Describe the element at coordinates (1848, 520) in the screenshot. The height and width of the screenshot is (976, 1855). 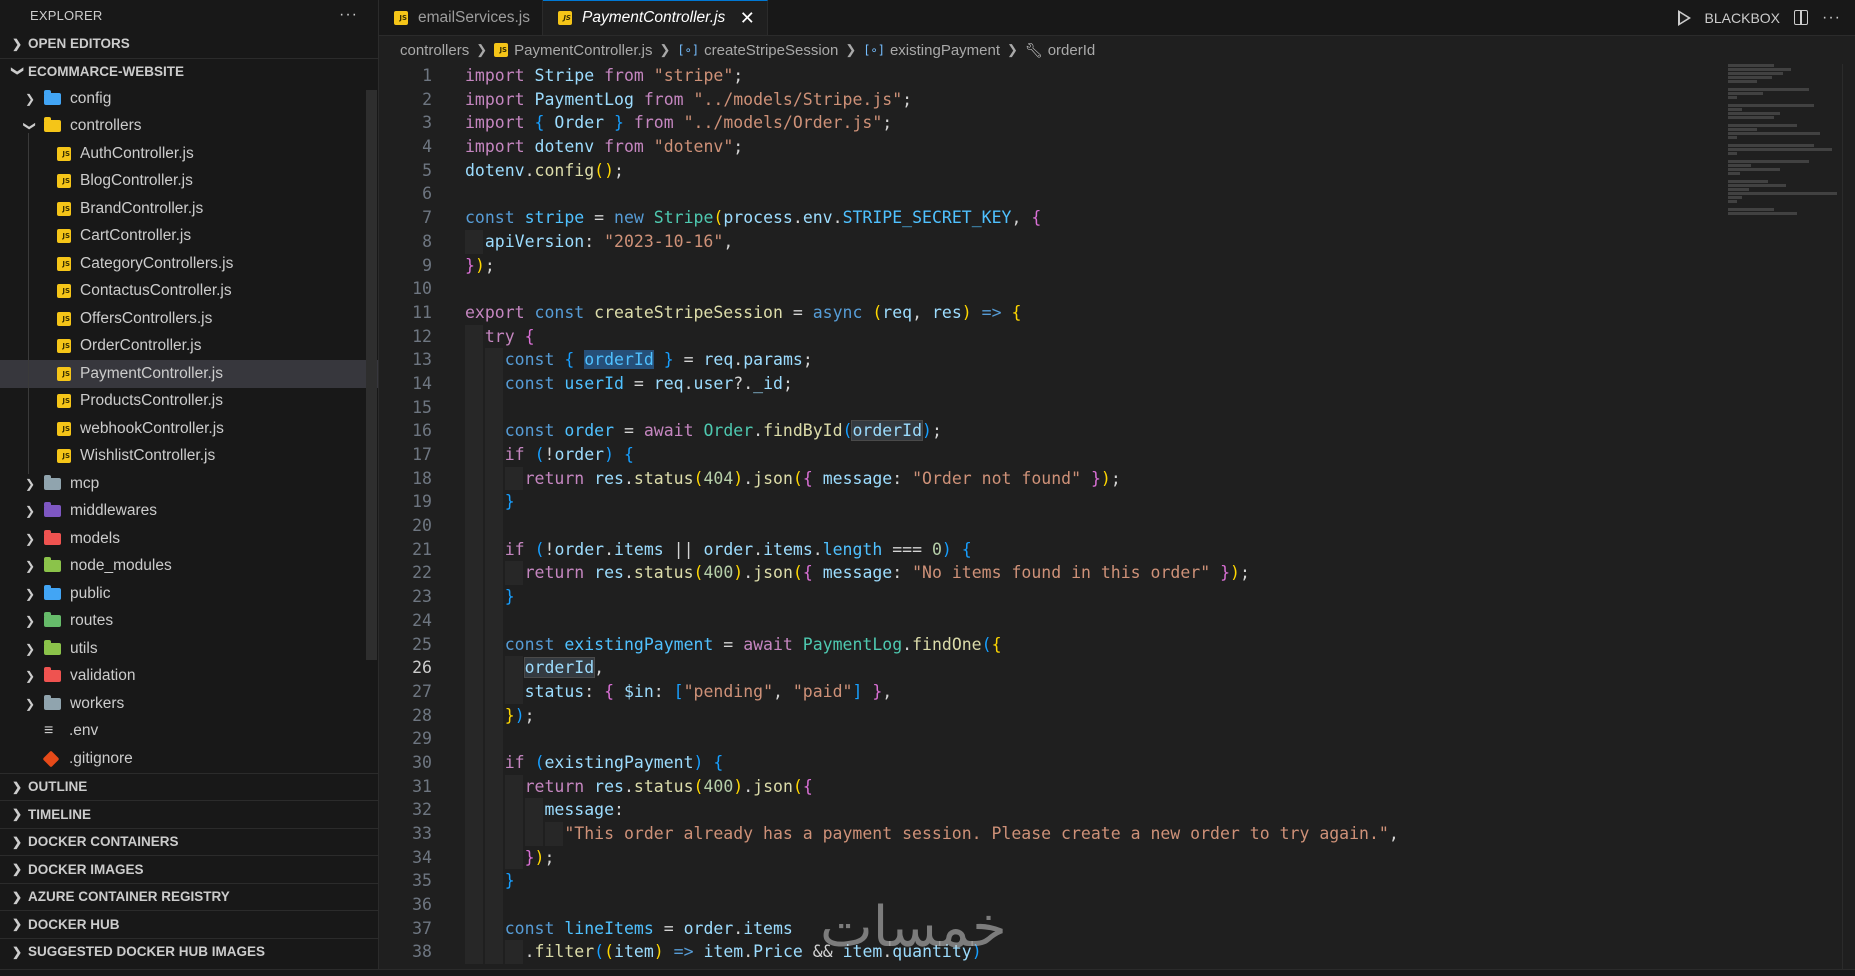
I see `overview-ruler` at that location.